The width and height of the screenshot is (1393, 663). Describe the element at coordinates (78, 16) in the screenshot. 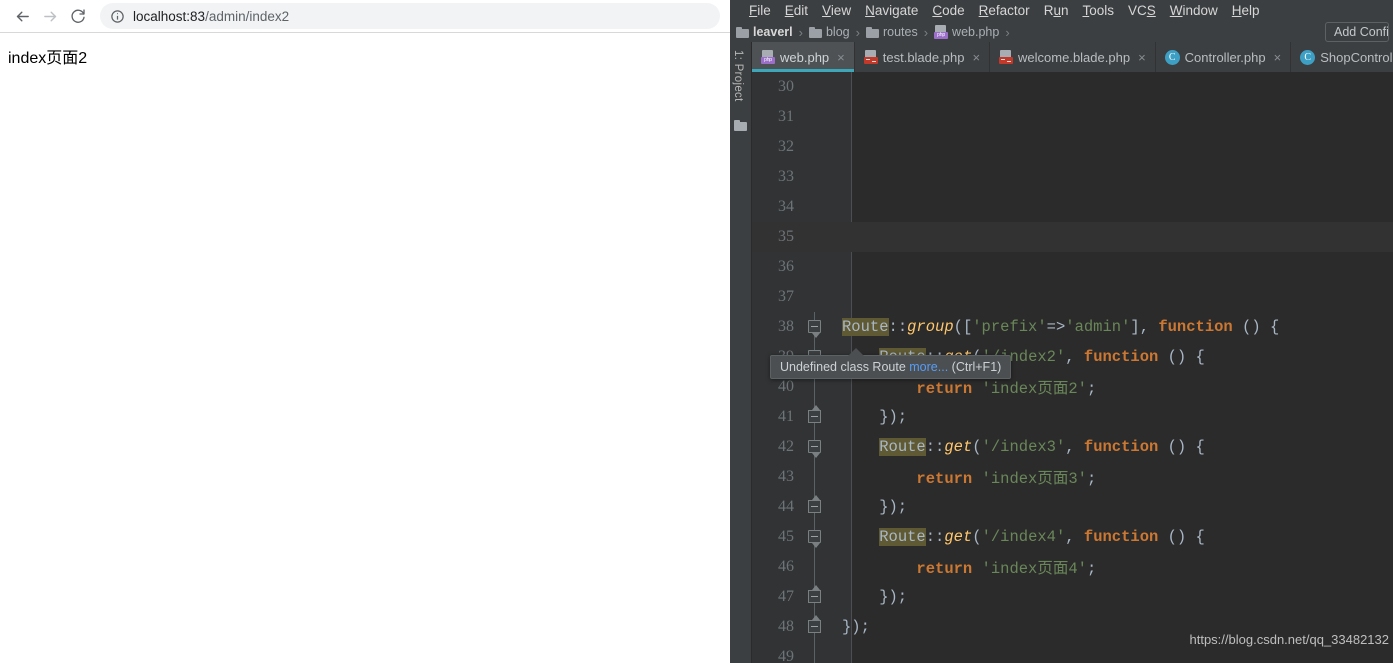

I see `reload-icon` at that location.